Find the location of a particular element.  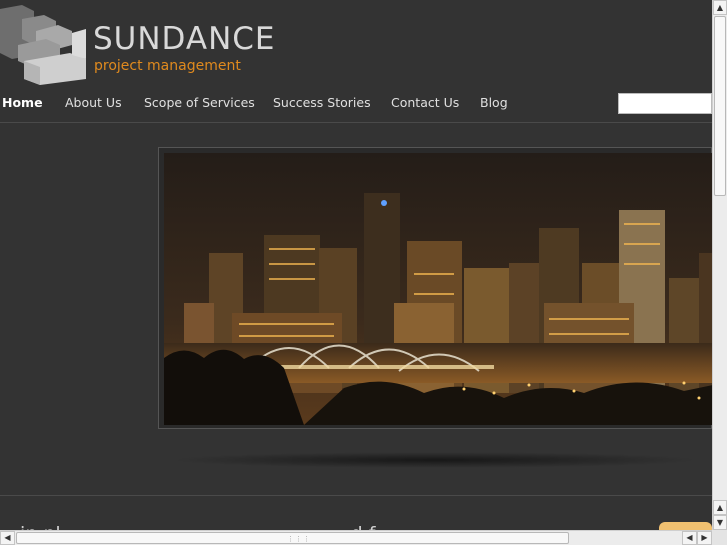

arrow-right-icon: ▶ is located at coordinates (704, 538).